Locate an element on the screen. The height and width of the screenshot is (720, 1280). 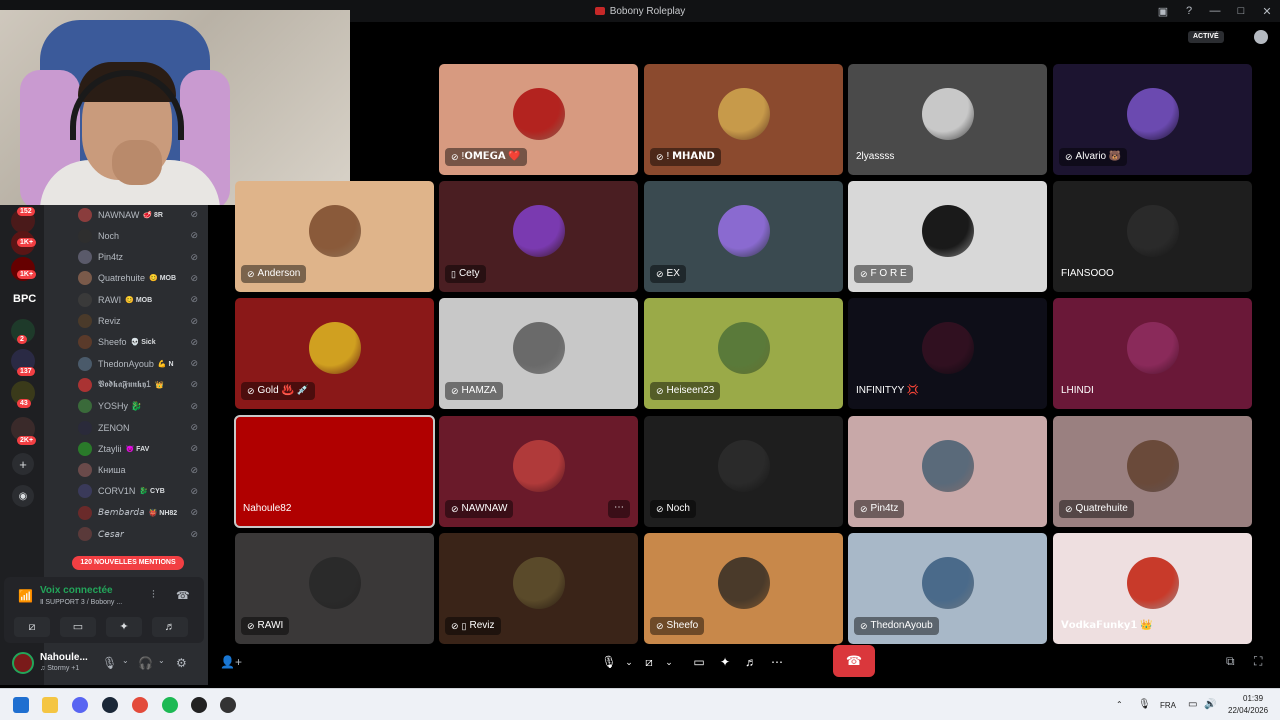
participant-tile: ⊘ HAMZA is located at coordinates (538, 353).